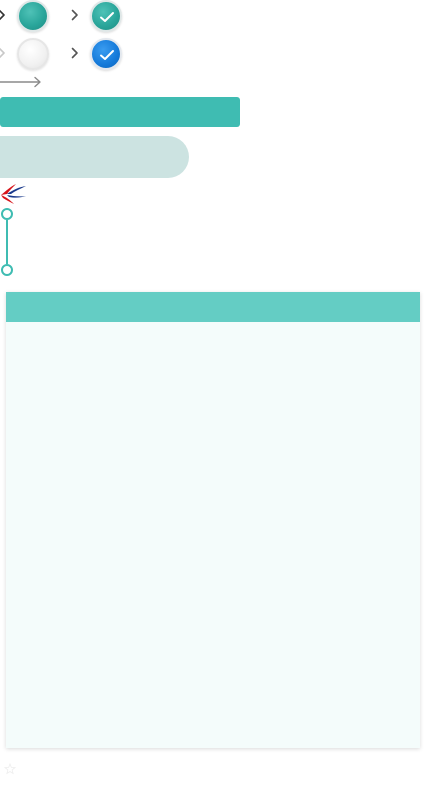  I want to click on star-icon, so click(10, 768).